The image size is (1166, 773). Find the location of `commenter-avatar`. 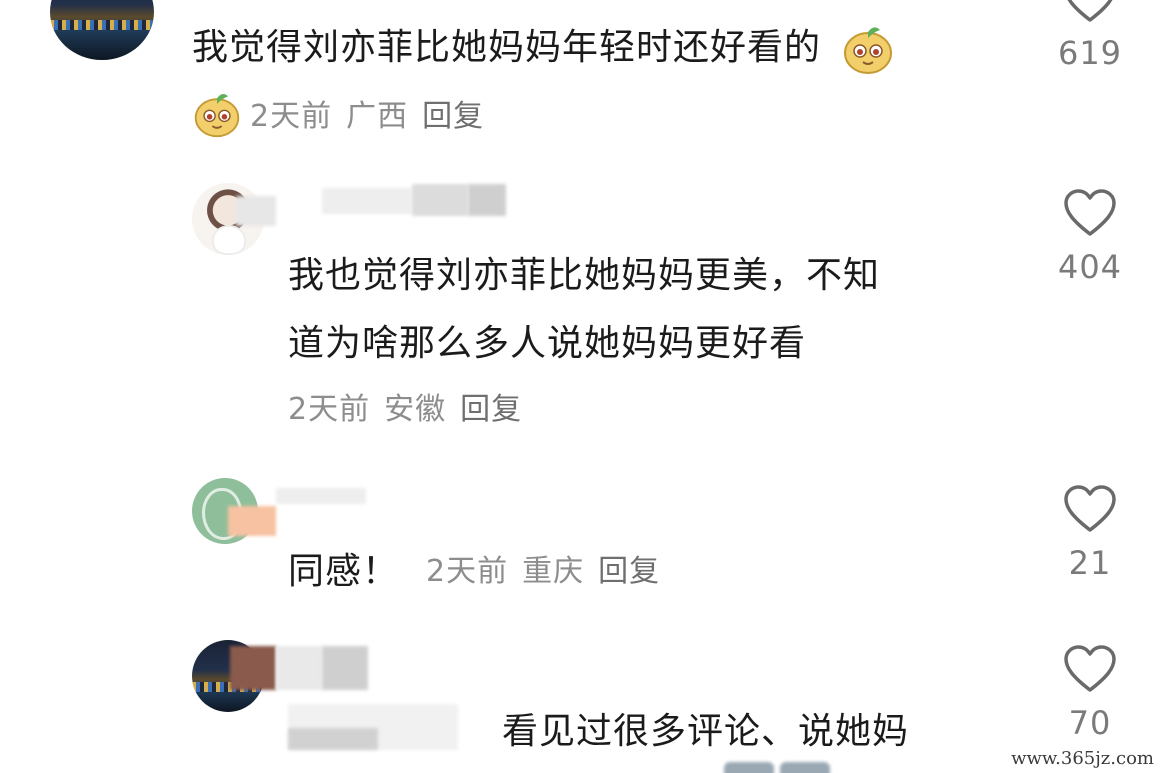

commenter-avatar is located at coordinates (102, 30).